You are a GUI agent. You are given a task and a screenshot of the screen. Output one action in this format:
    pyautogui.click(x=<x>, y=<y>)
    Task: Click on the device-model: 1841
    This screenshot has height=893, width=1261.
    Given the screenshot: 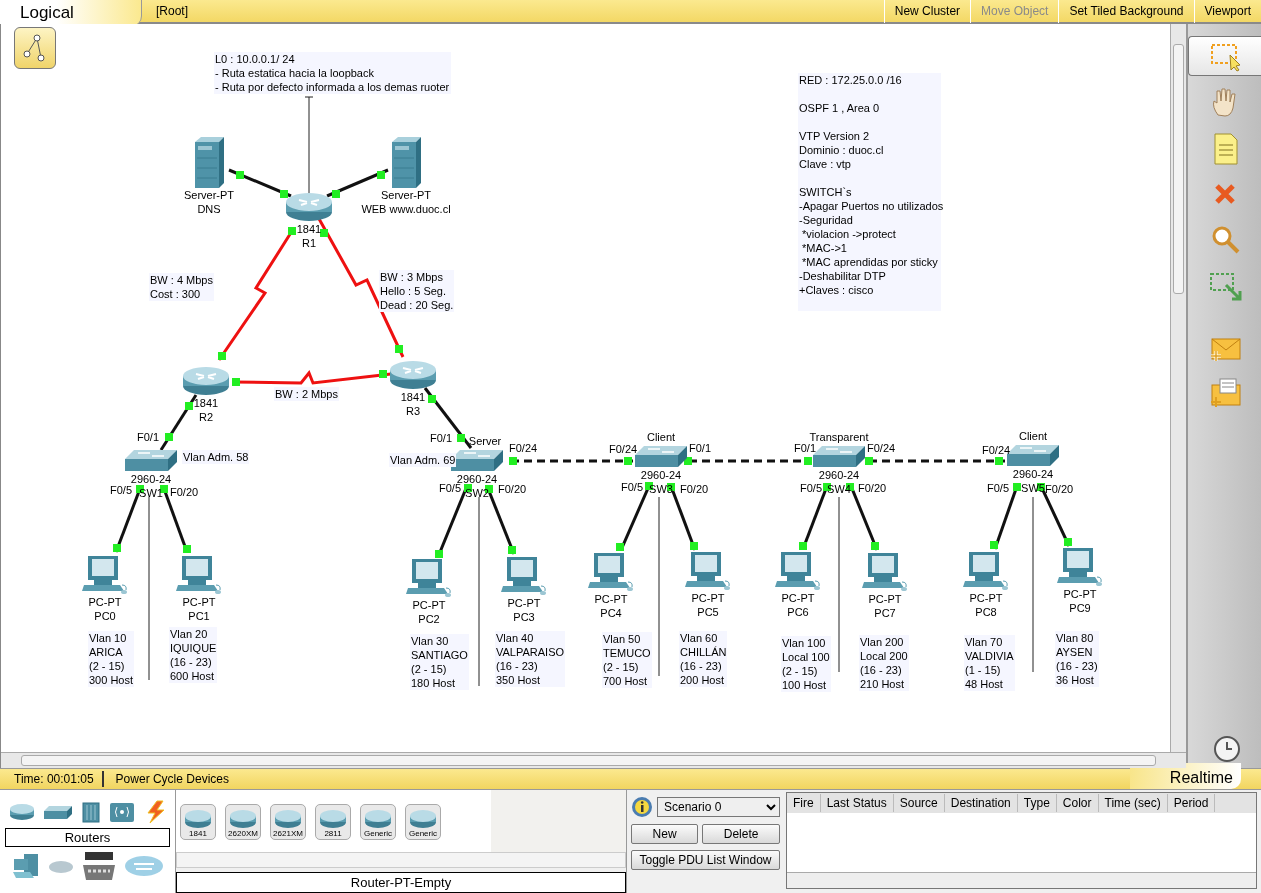 What is the action you would take?
    pyautogui.click(x=413, y=397)
    